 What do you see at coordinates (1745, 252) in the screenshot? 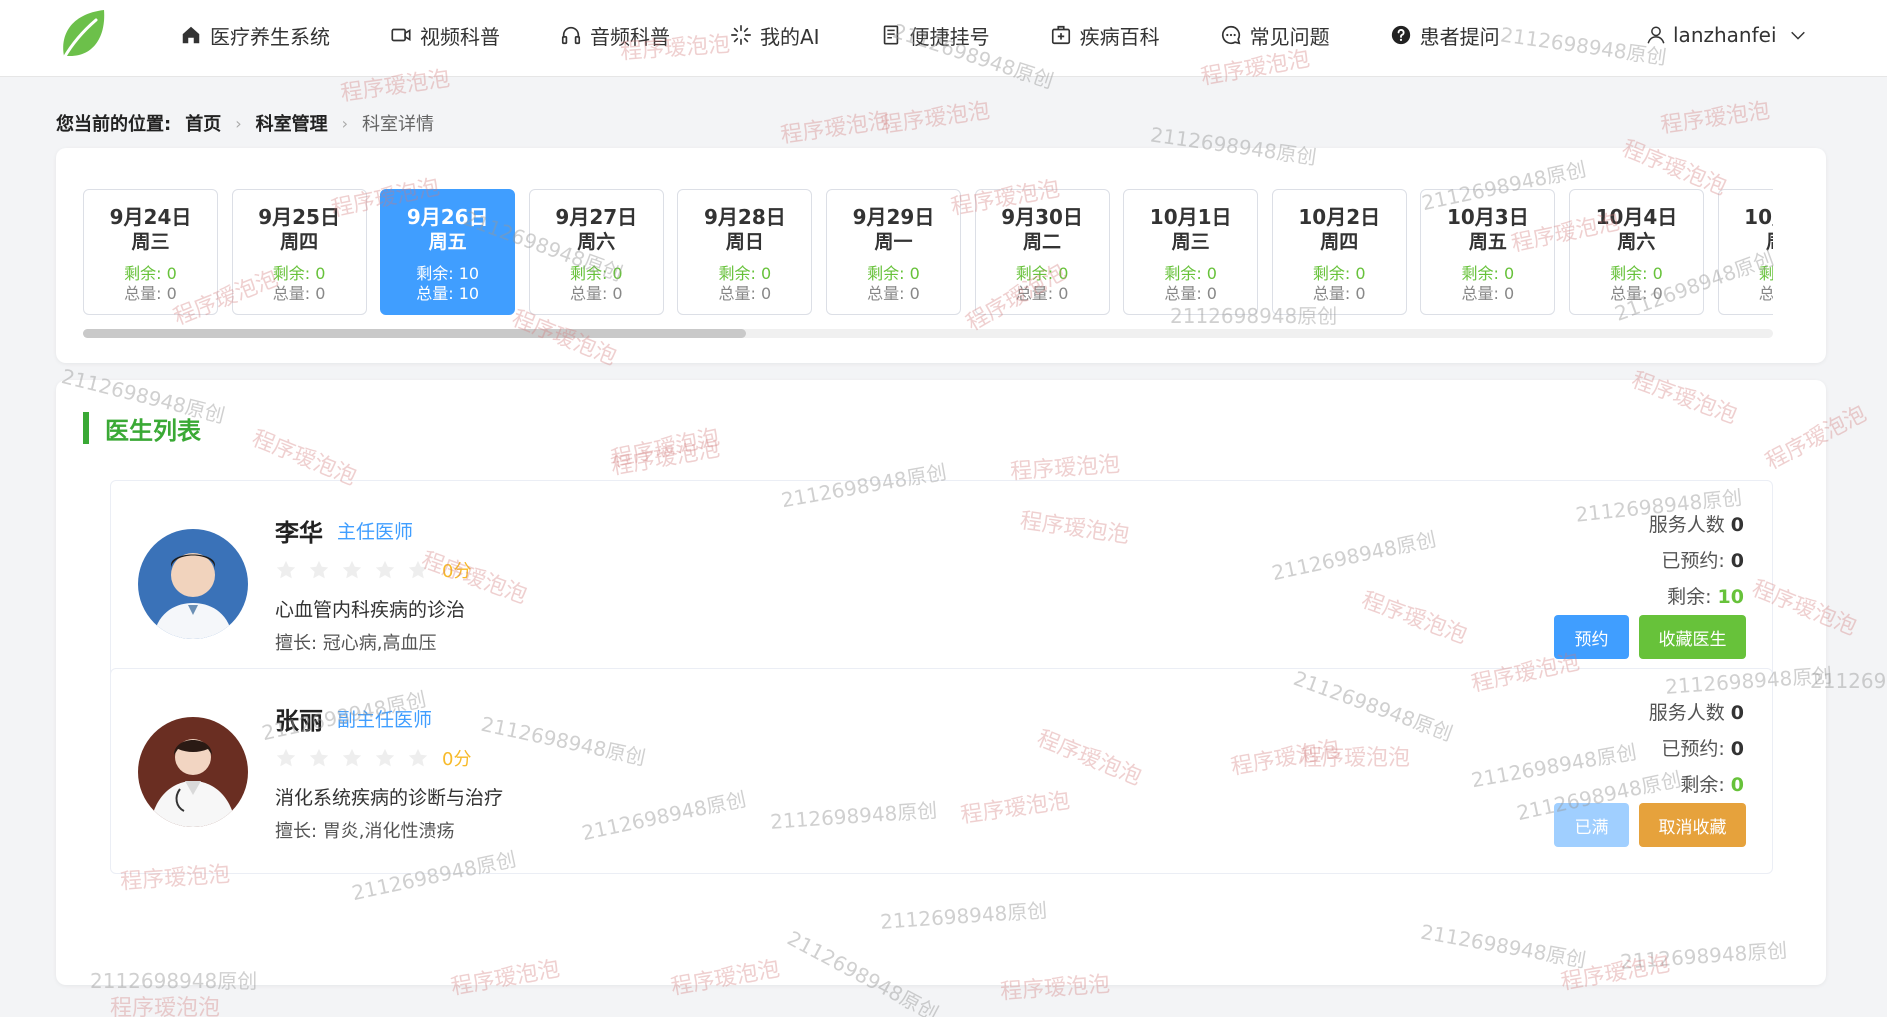
I see `date-card: 10月5日周日剩余: 0总量: 0` at bounding box center [1745, 252].